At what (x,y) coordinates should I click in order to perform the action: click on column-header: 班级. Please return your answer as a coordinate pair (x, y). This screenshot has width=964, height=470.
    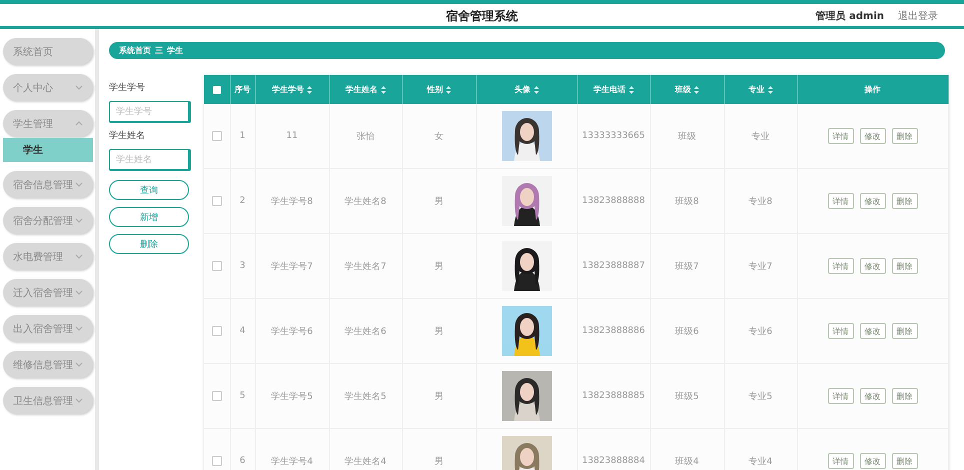
    Looking at the image, I should click on (683, 89).